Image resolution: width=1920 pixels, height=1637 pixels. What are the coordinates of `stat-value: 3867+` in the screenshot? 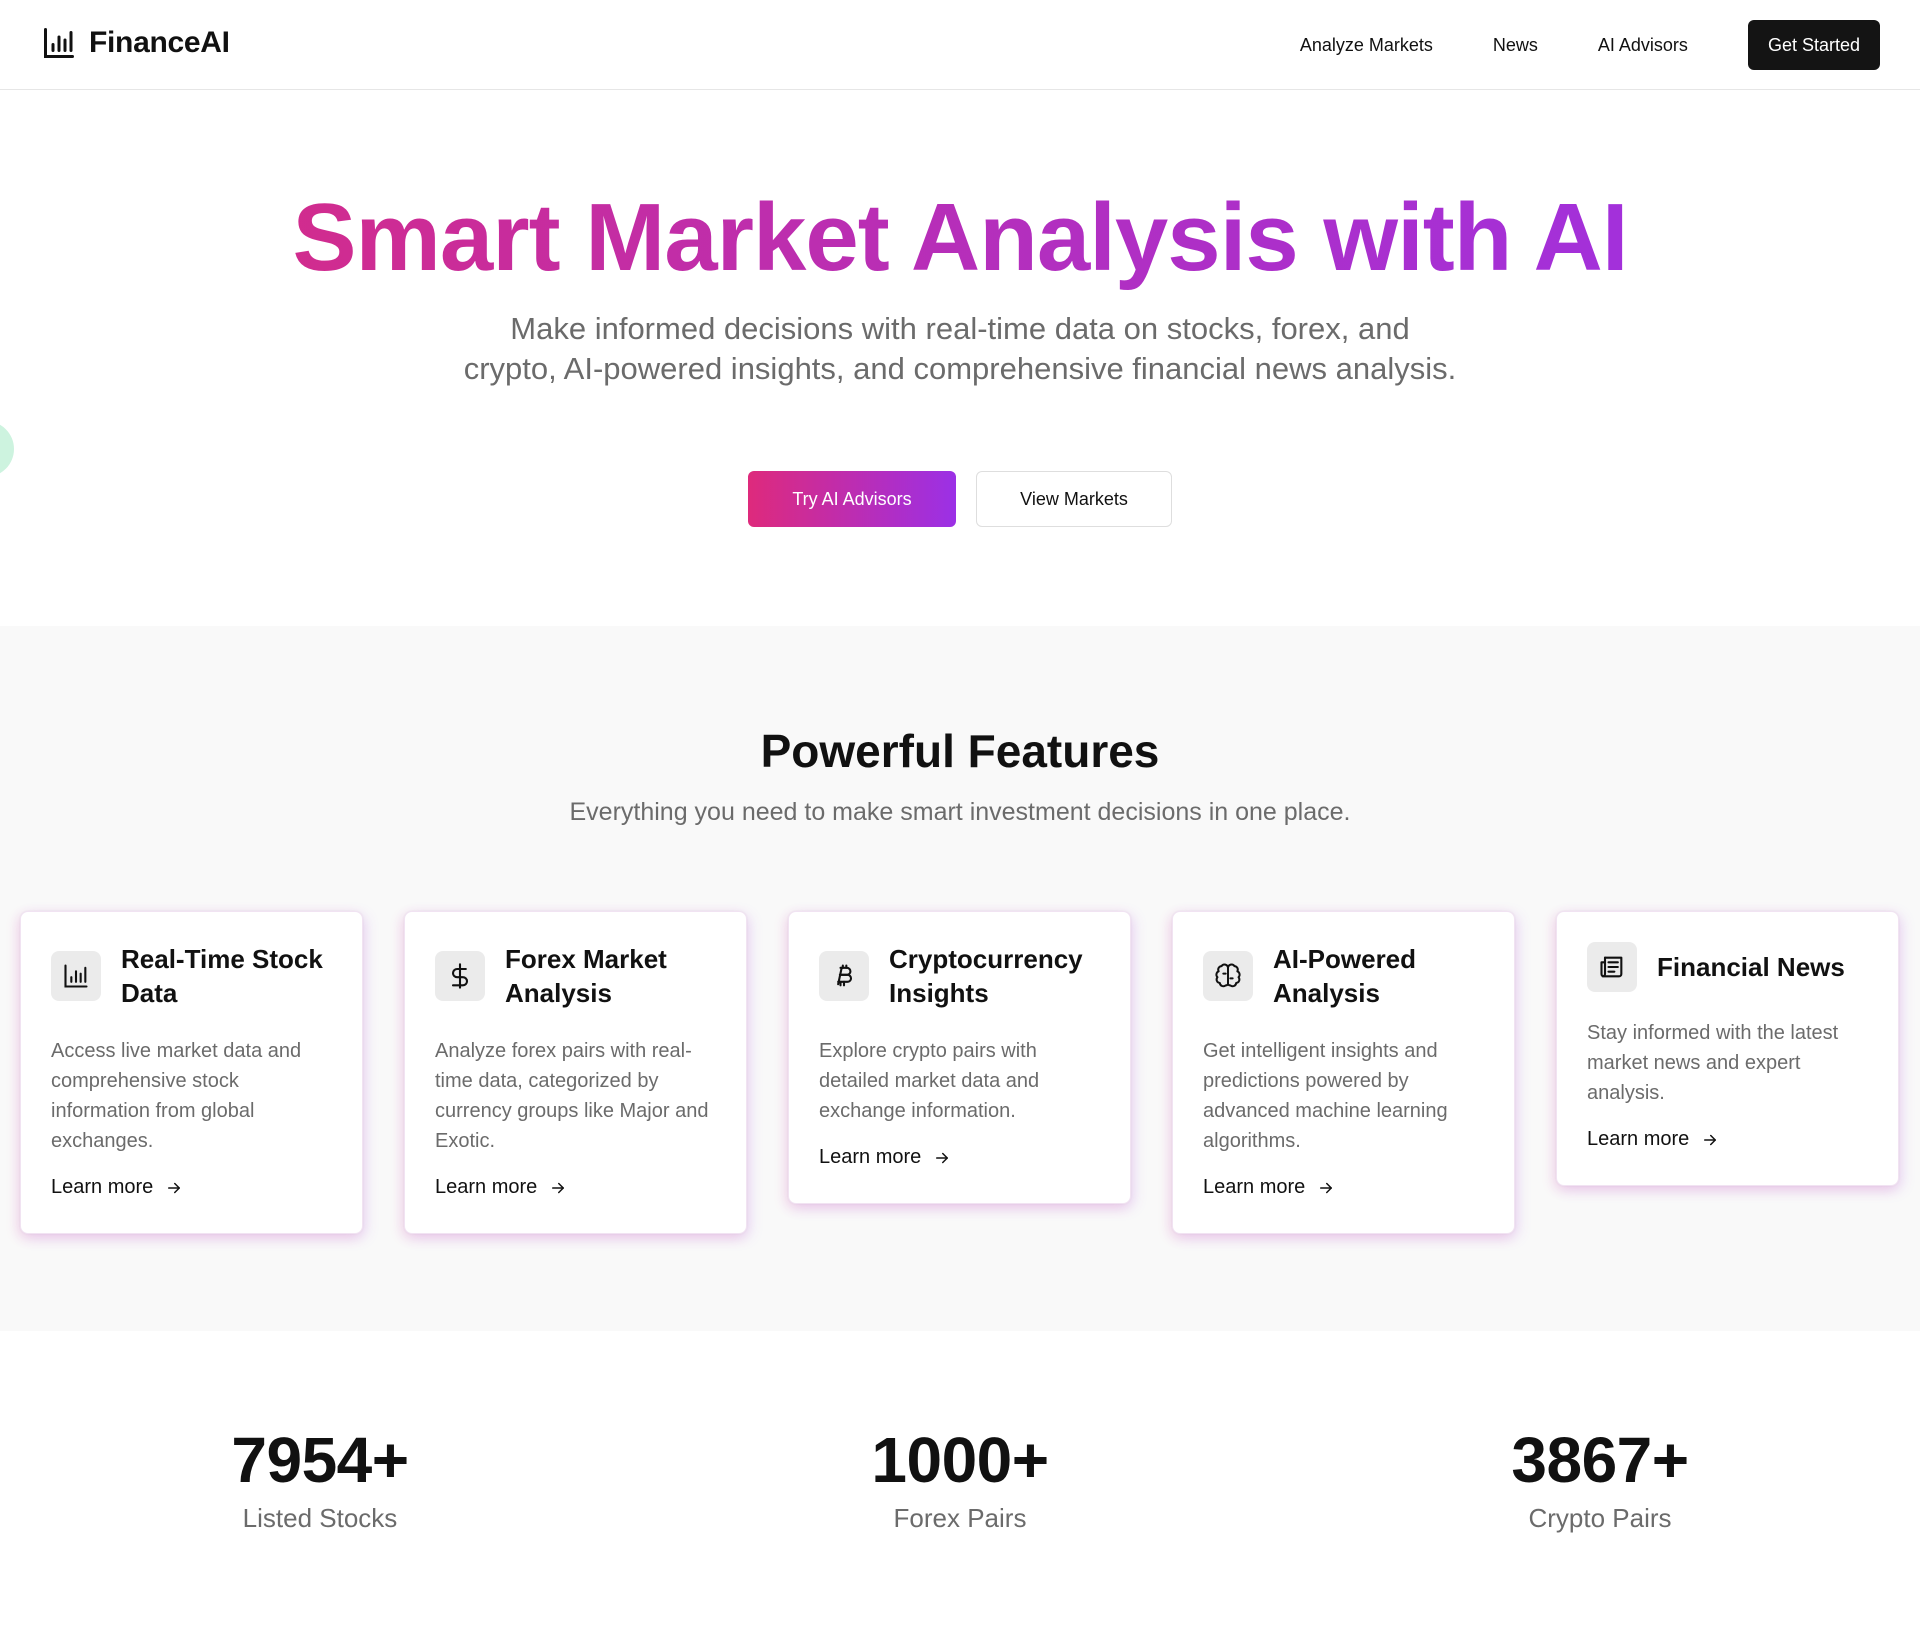 It's located at (1600, 1460).